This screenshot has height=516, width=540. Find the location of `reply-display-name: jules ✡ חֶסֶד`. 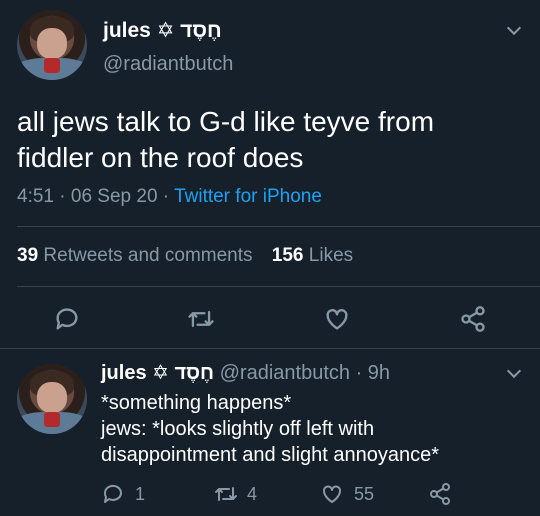

reply-display-name: jules ✡ חֶסֶד is located at coordinates (157, 373).